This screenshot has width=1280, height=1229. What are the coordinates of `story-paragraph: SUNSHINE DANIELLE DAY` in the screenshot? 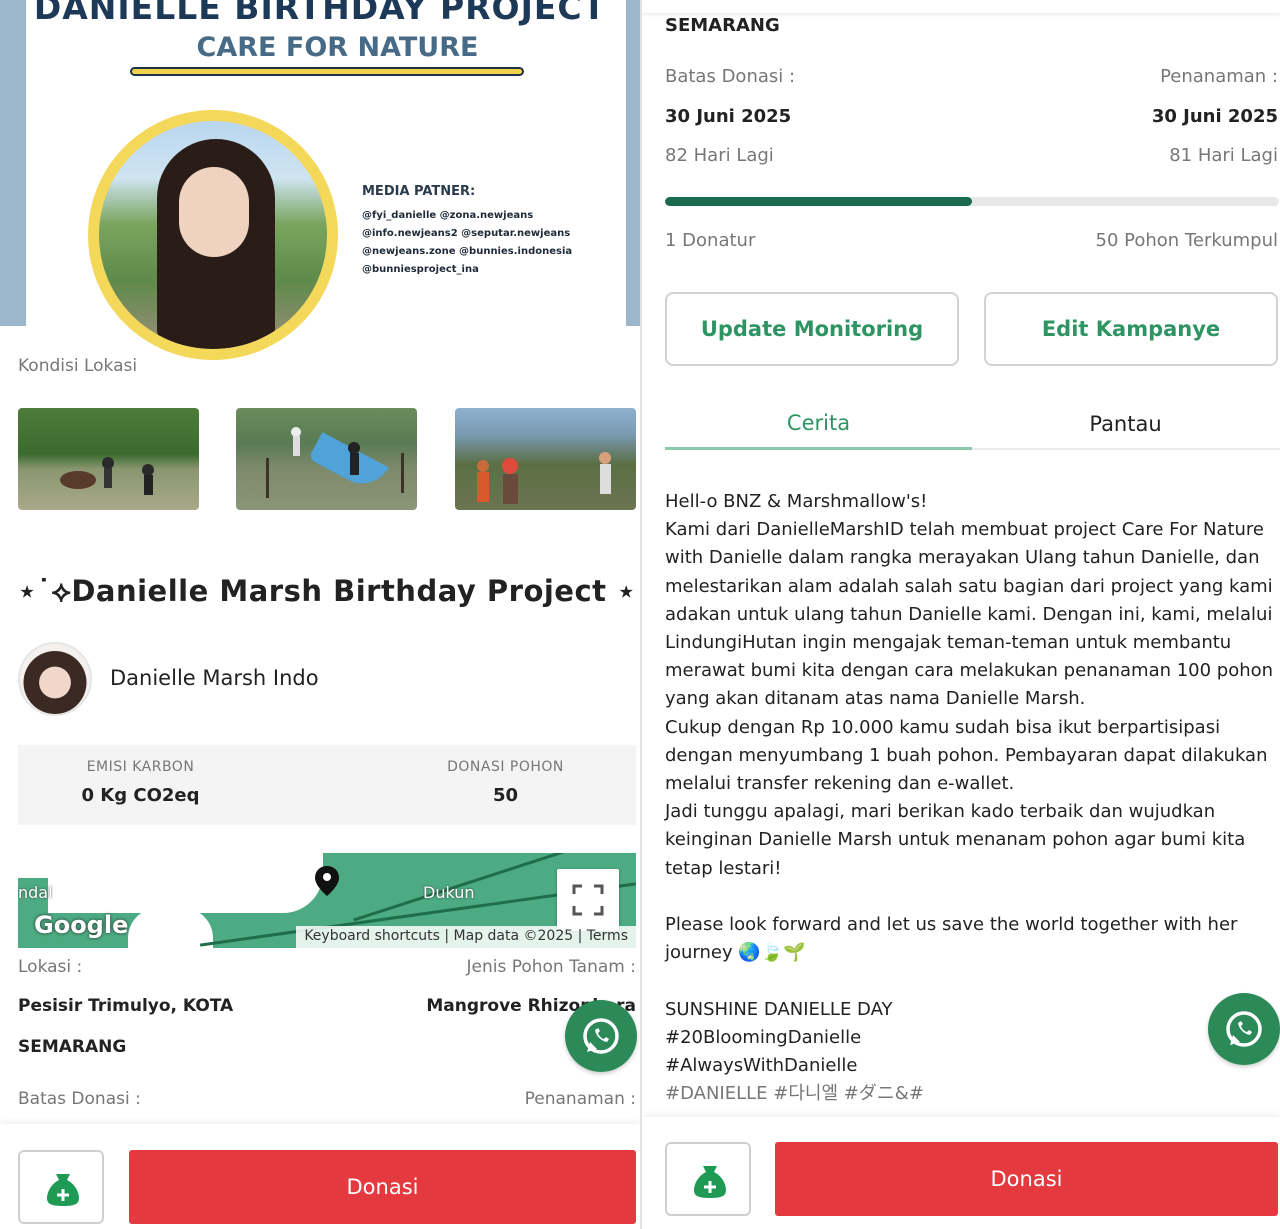 It's located at (779, 1009).